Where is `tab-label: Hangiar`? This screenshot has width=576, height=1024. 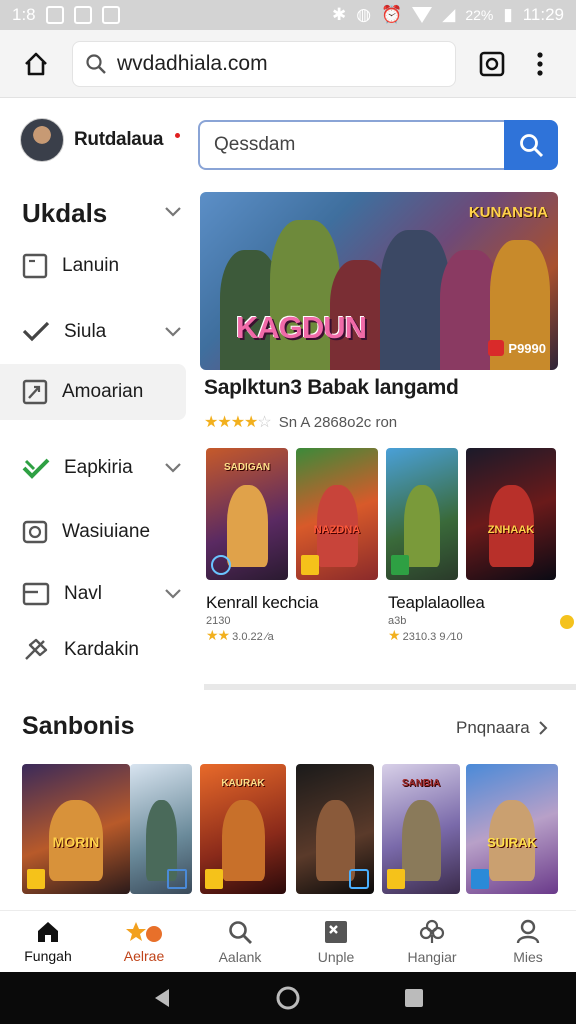
tab-label: Hangiar is located at coordinates (432, 956).